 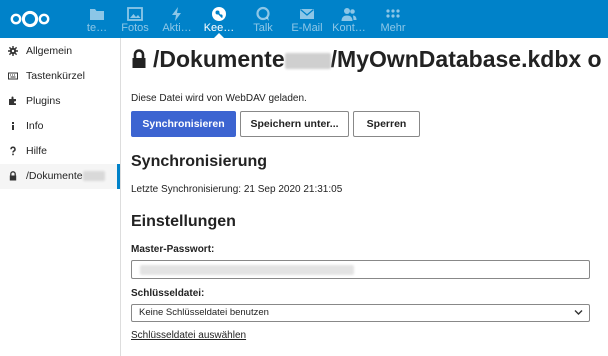 What do you see at coordinates (65, 176) in the screenshot?
I see `sidebar-item-label: /Dokumente` at bounding box center [65, 176].